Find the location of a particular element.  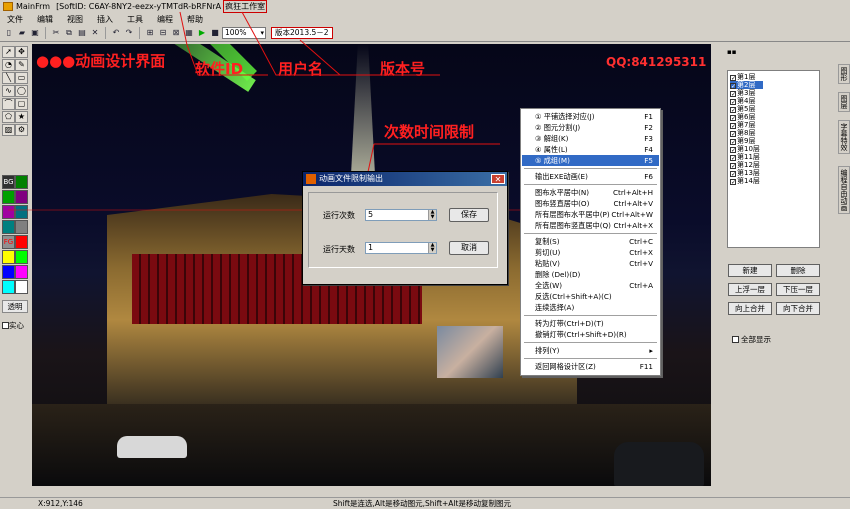

paste-icon: ▤ is located at coordinates (82, 33).